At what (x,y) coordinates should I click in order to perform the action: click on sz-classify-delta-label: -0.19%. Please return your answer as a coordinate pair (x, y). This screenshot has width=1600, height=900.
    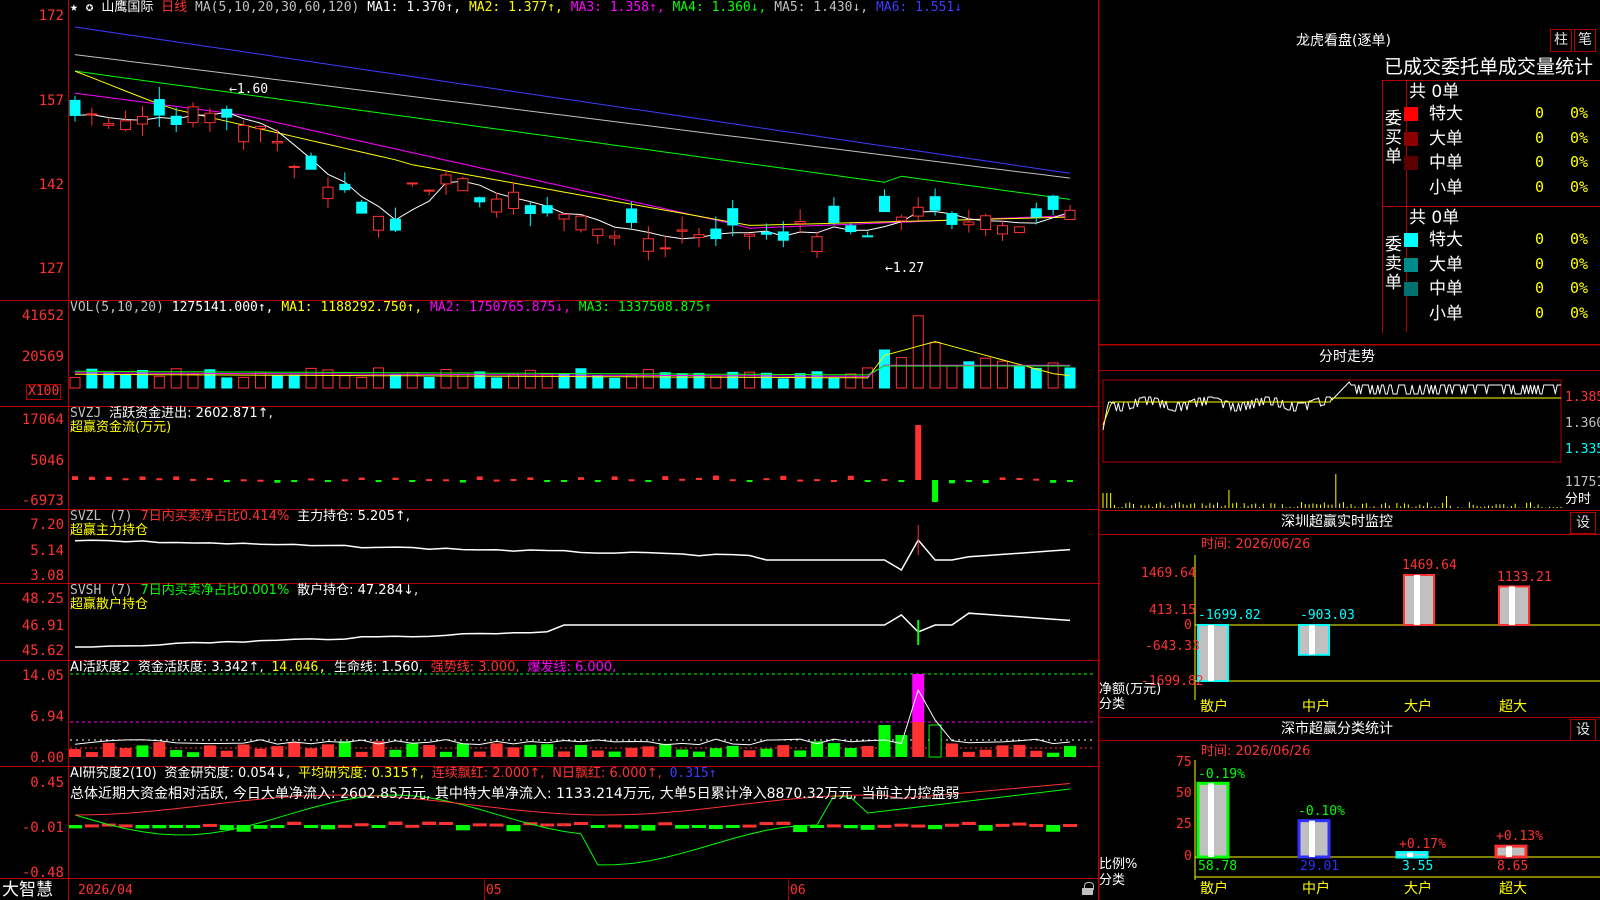
    Looking at the image, I should click on (1221, 774).